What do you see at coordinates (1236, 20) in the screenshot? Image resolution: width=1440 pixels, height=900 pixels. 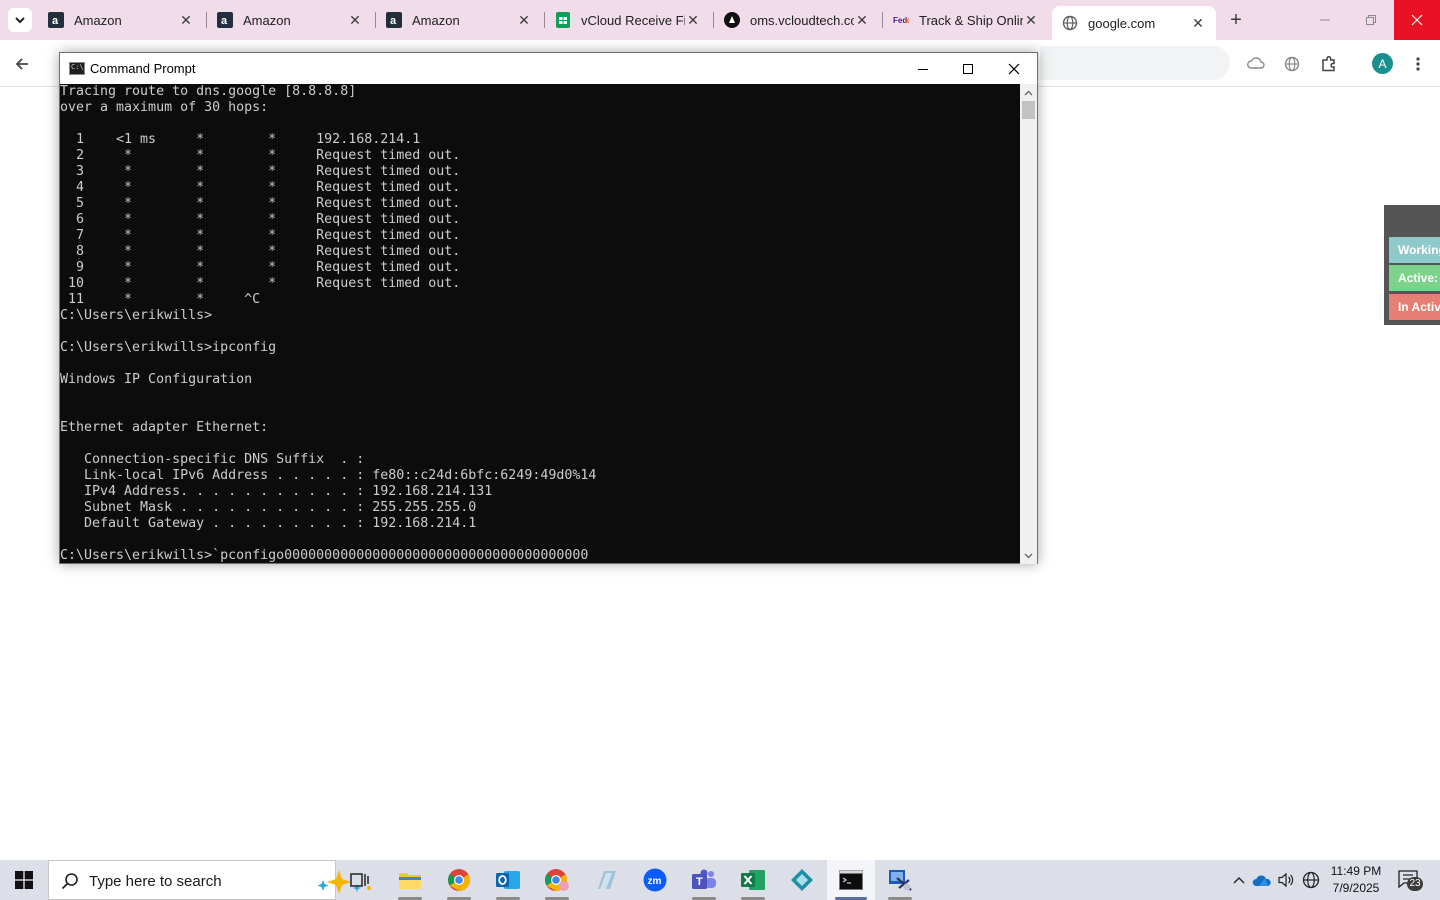 I see `new-tab-button: +` at bounding box center [1236, 20].